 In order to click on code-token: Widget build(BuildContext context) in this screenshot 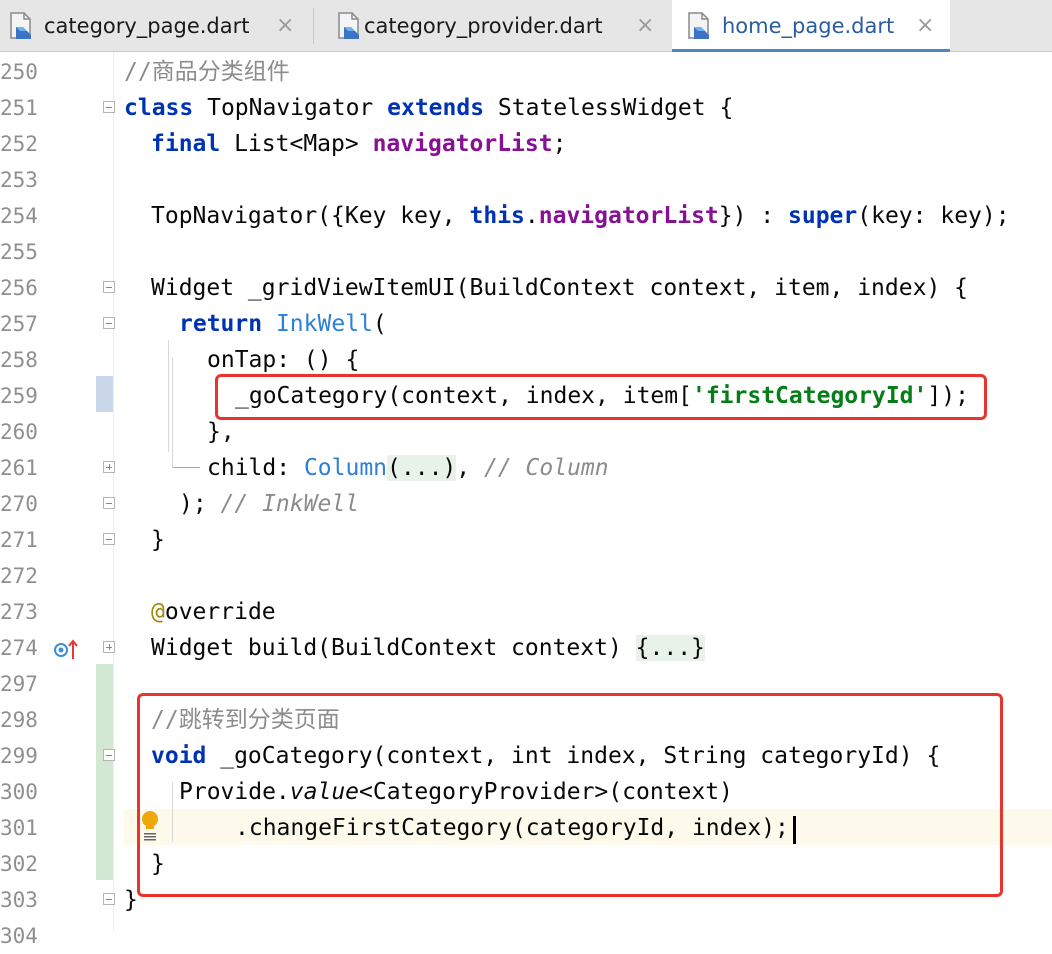, I will do `click(393, 648)`.